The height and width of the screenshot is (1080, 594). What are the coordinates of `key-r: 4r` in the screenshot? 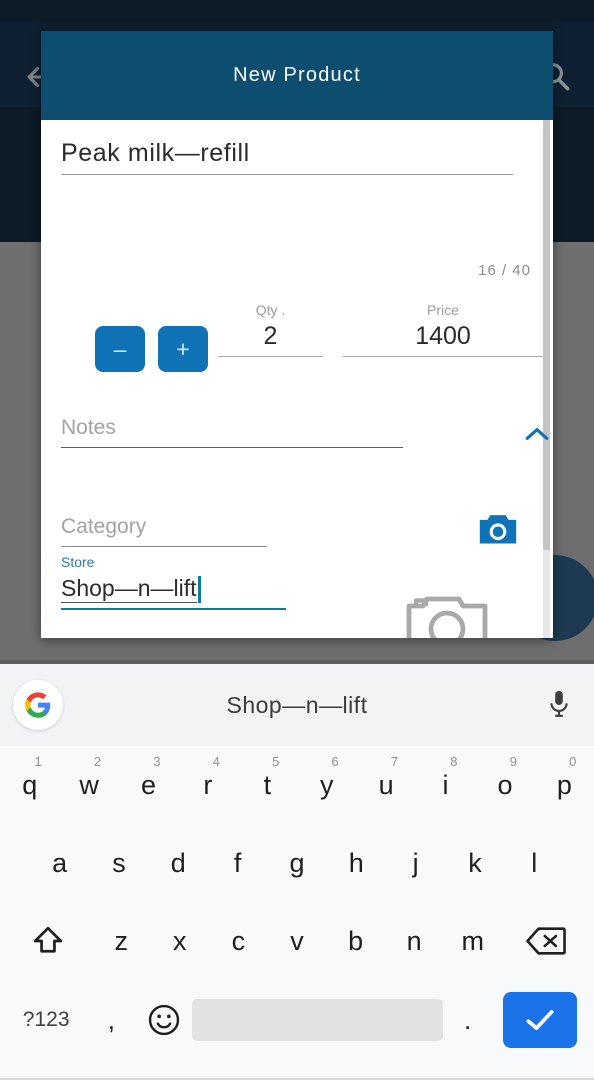 It's located at (207, 785).